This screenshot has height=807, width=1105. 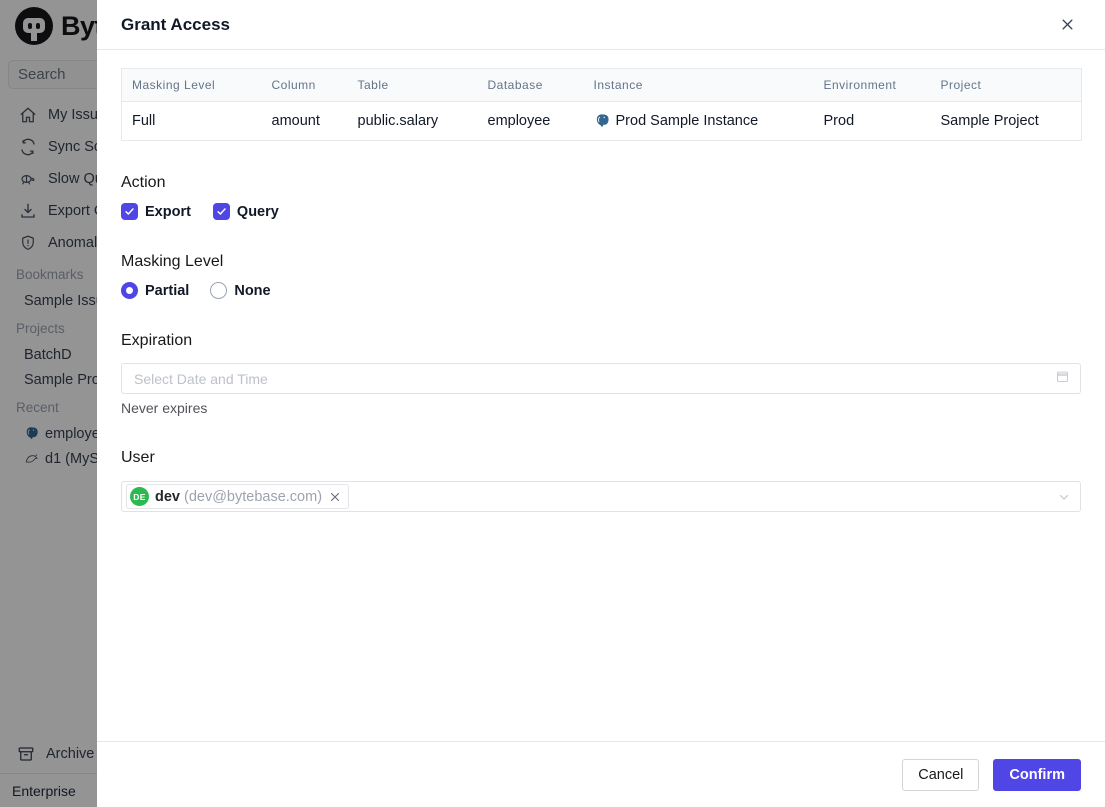 What do you see at coordinates (172, 261) in the screenshot?
I see `masking-level-section-heading: Masking Level` at bounding box center [172, 261].